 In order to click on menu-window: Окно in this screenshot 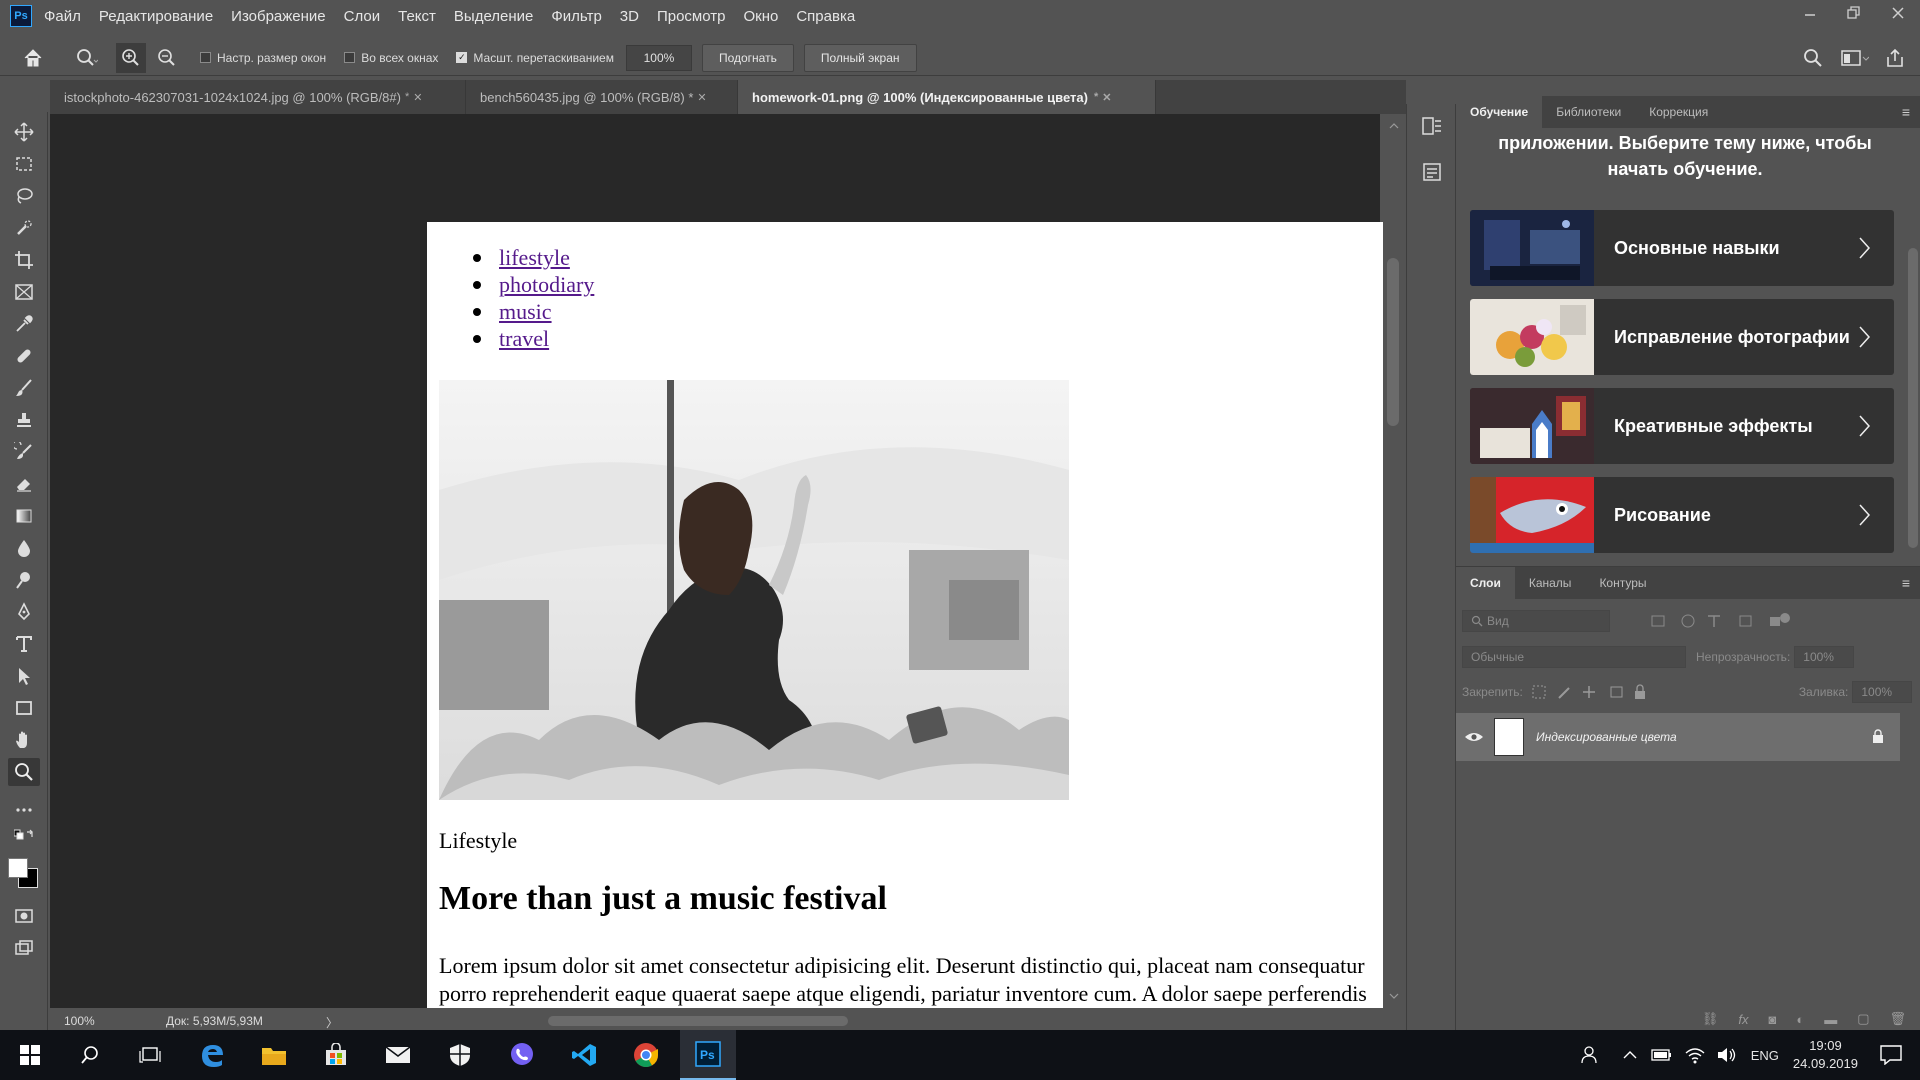, I will do `click(760, 16)`.